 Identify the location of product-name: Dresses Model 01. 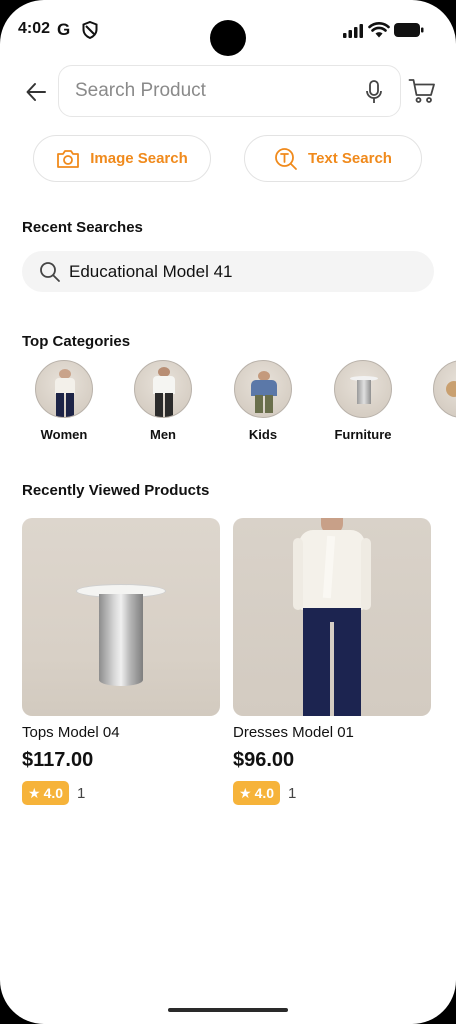
(293, 732).